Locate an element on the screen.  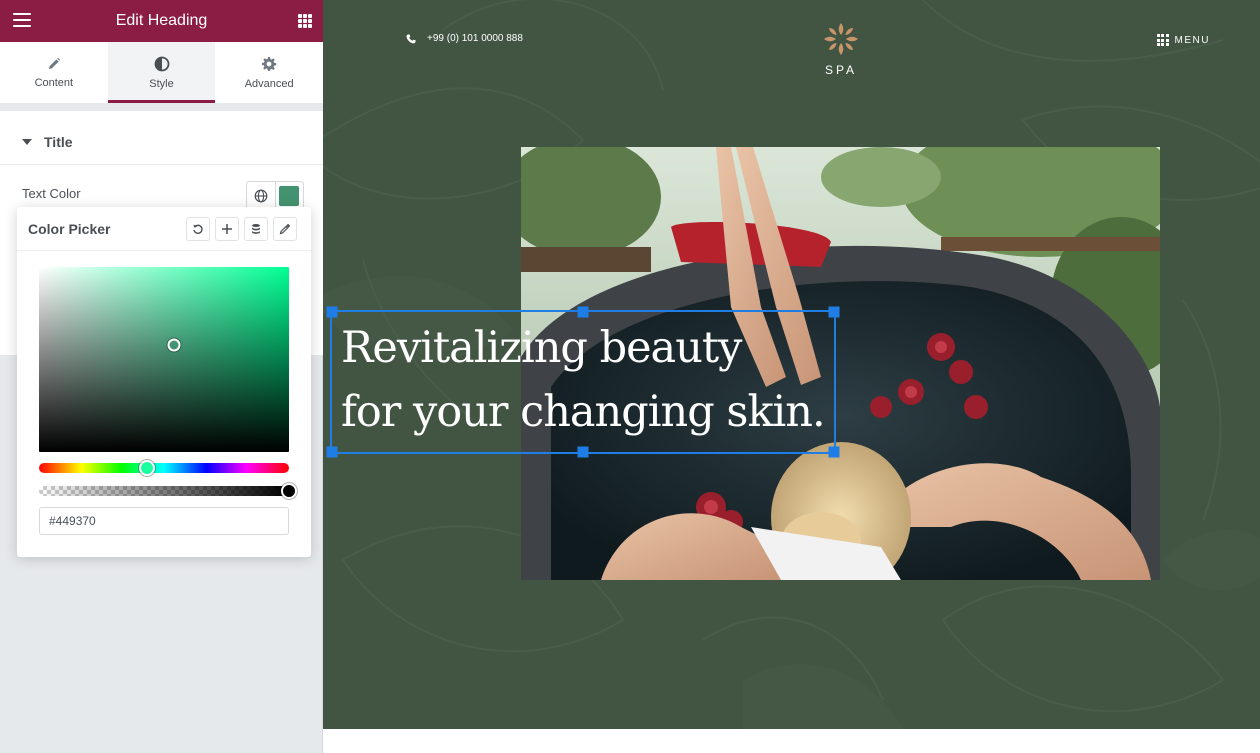
add-color-button is located at coordinates (227, 229).